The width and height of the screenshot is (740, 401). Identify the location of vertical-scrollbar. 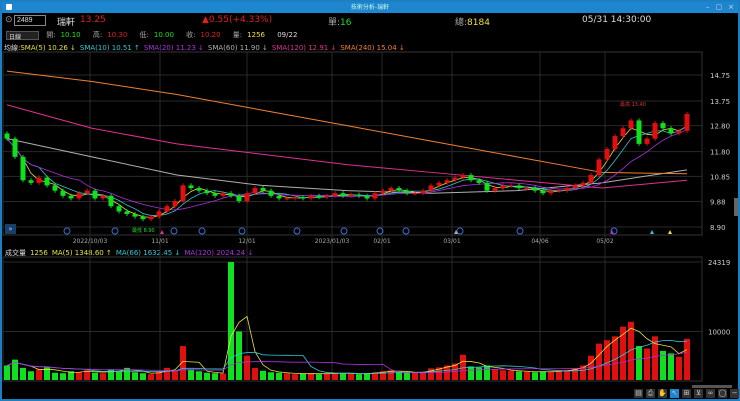
(736, 207).